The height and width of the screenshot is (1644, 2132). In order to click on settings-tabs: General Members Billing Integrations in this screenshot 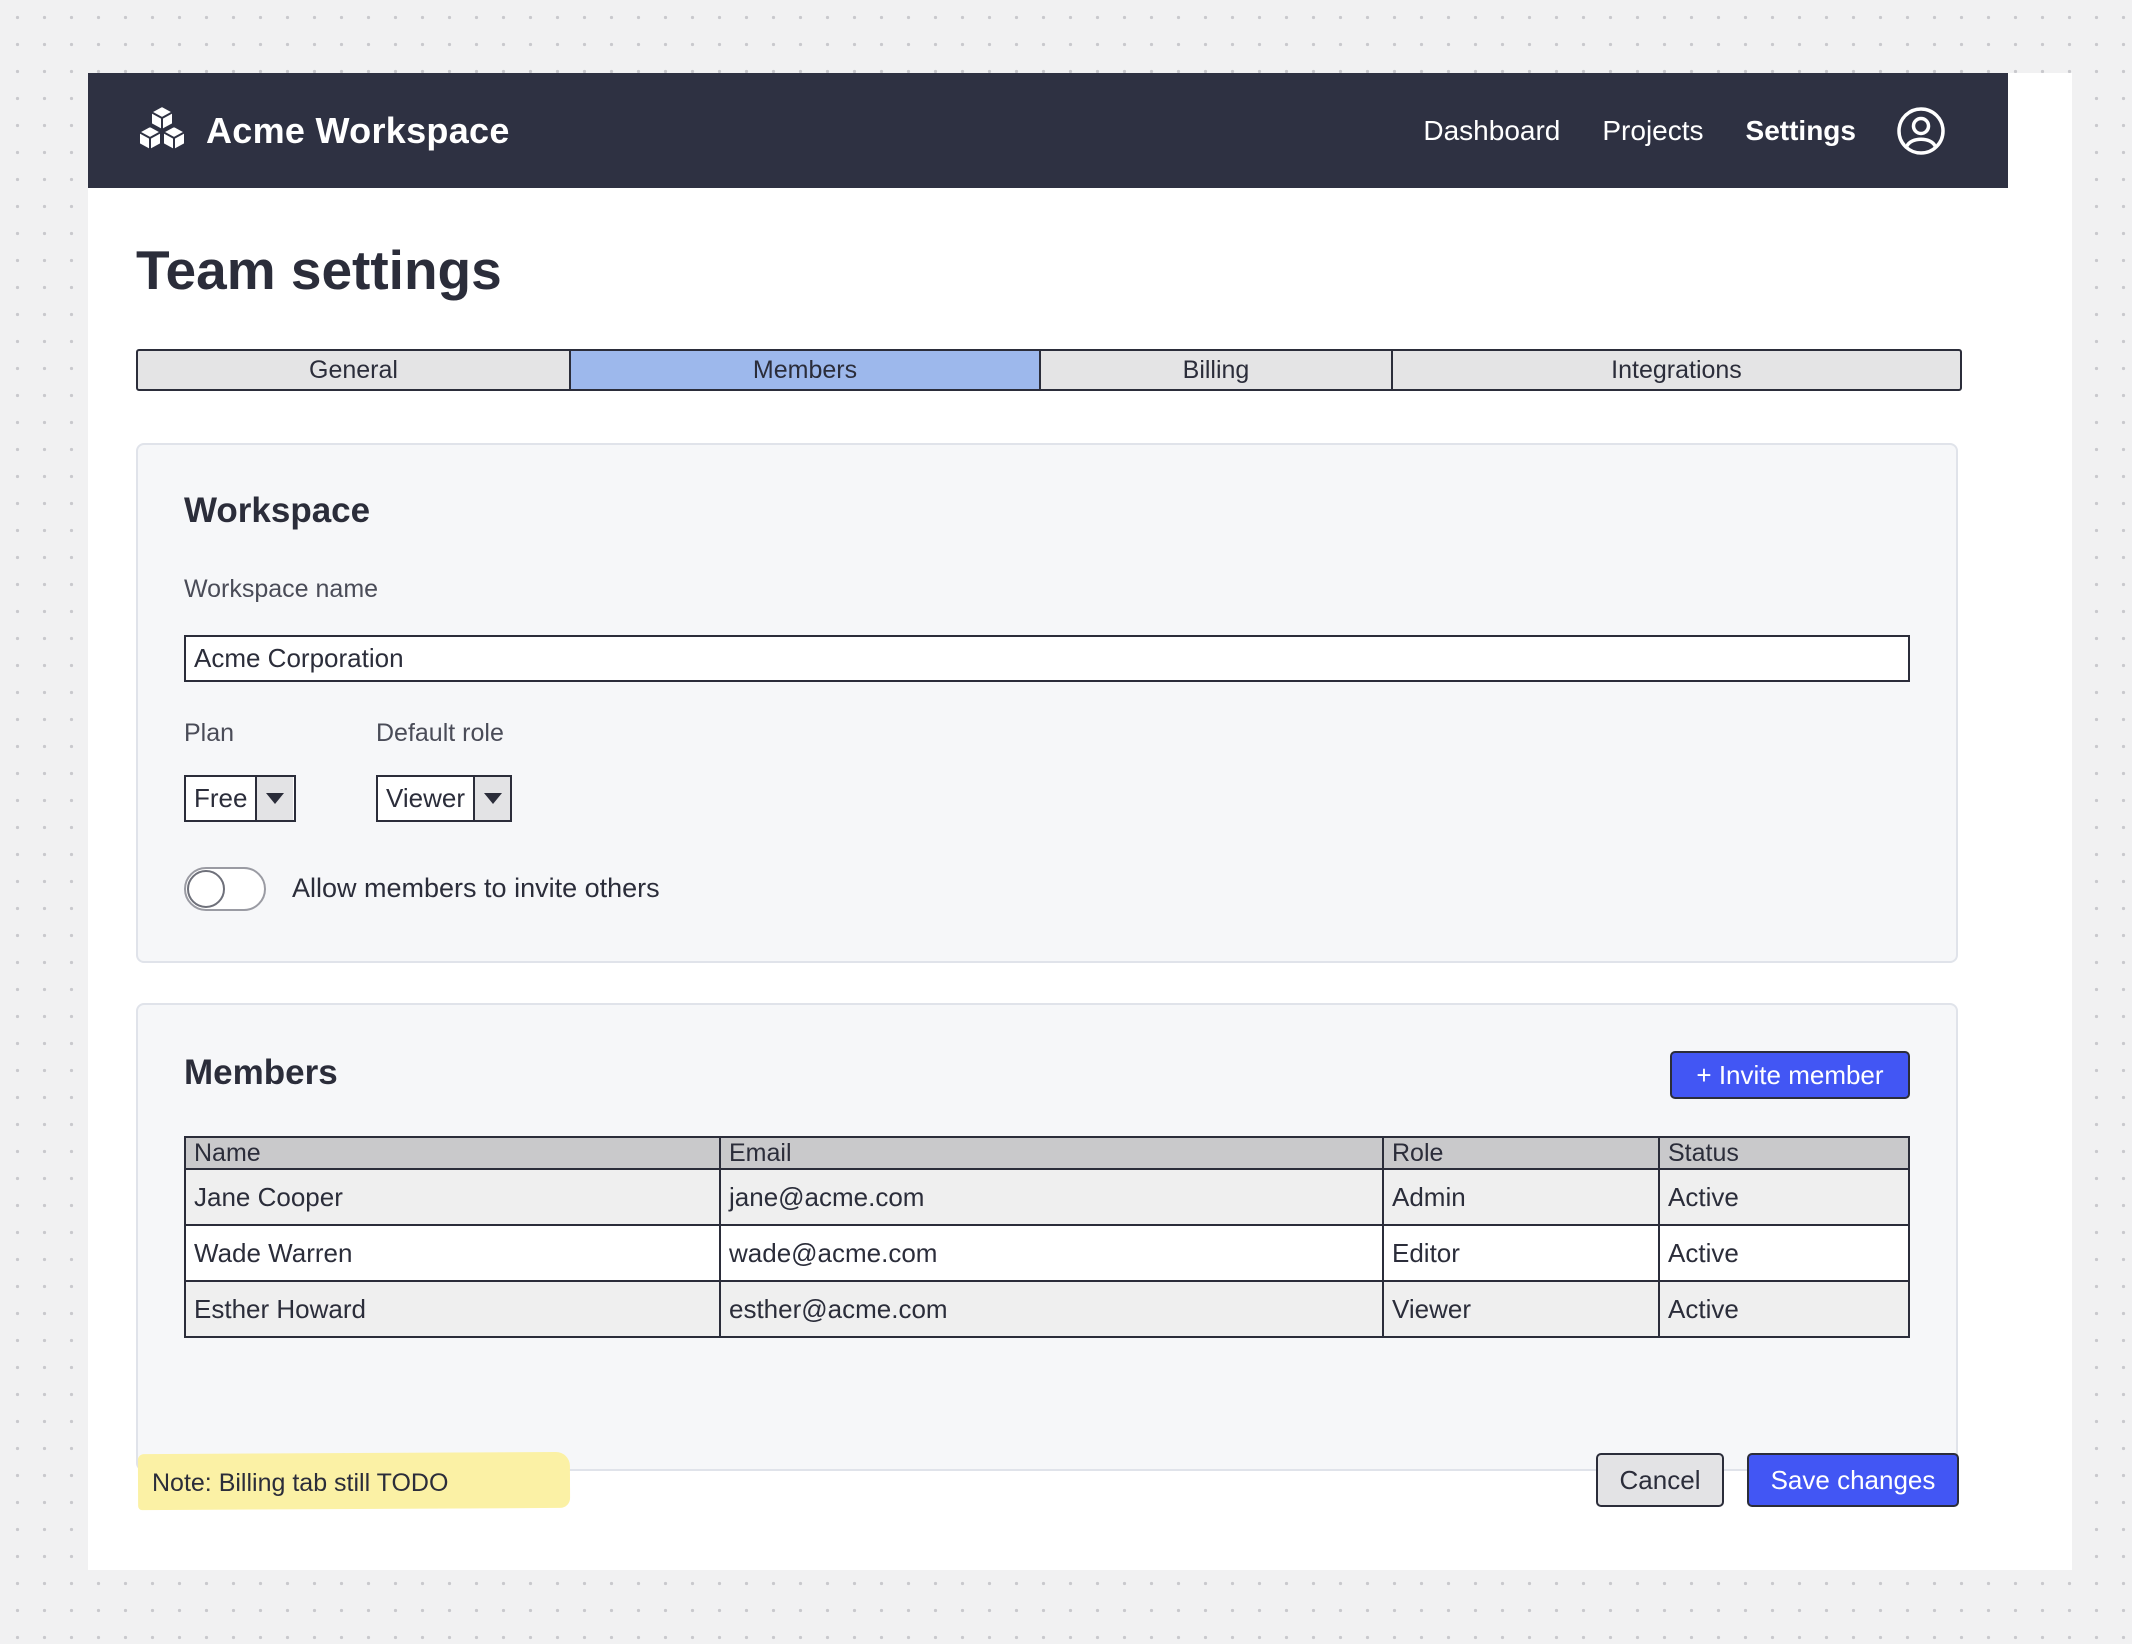, I will do `click(1049, 370)`.